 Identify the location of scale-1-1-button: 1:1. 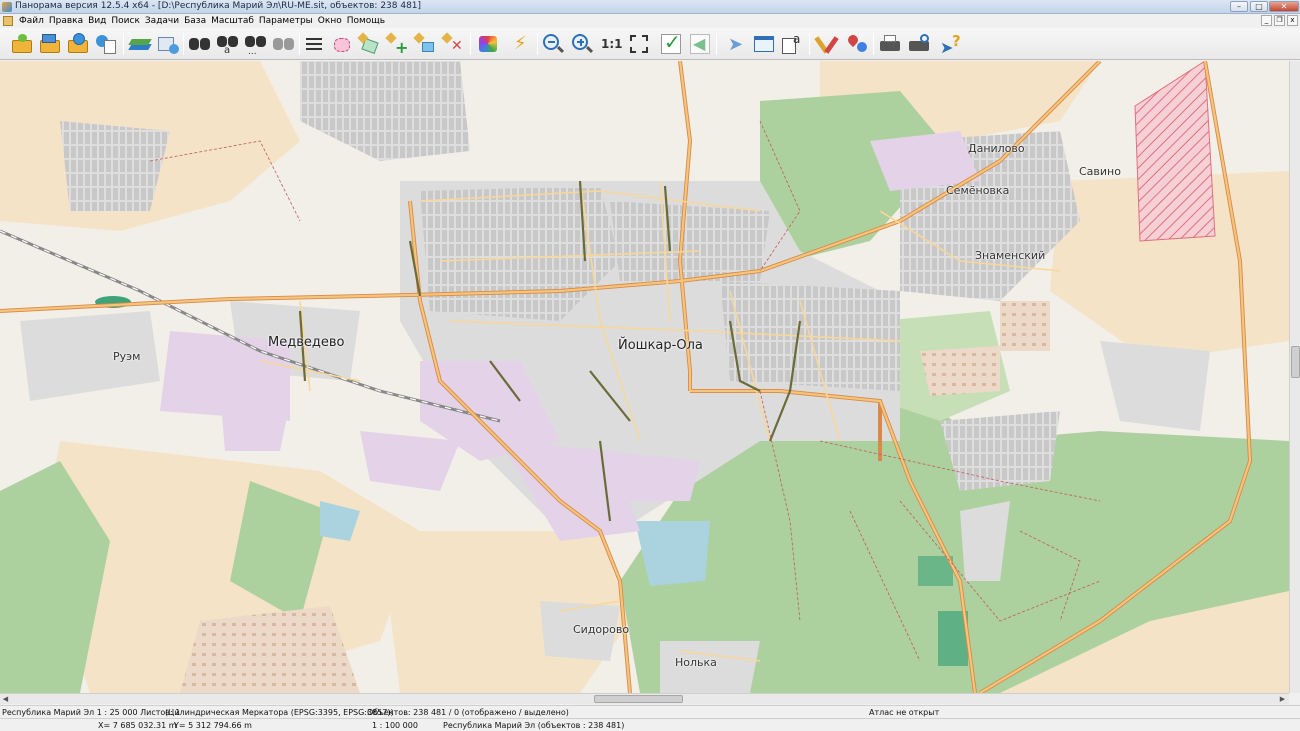
(612, 44).